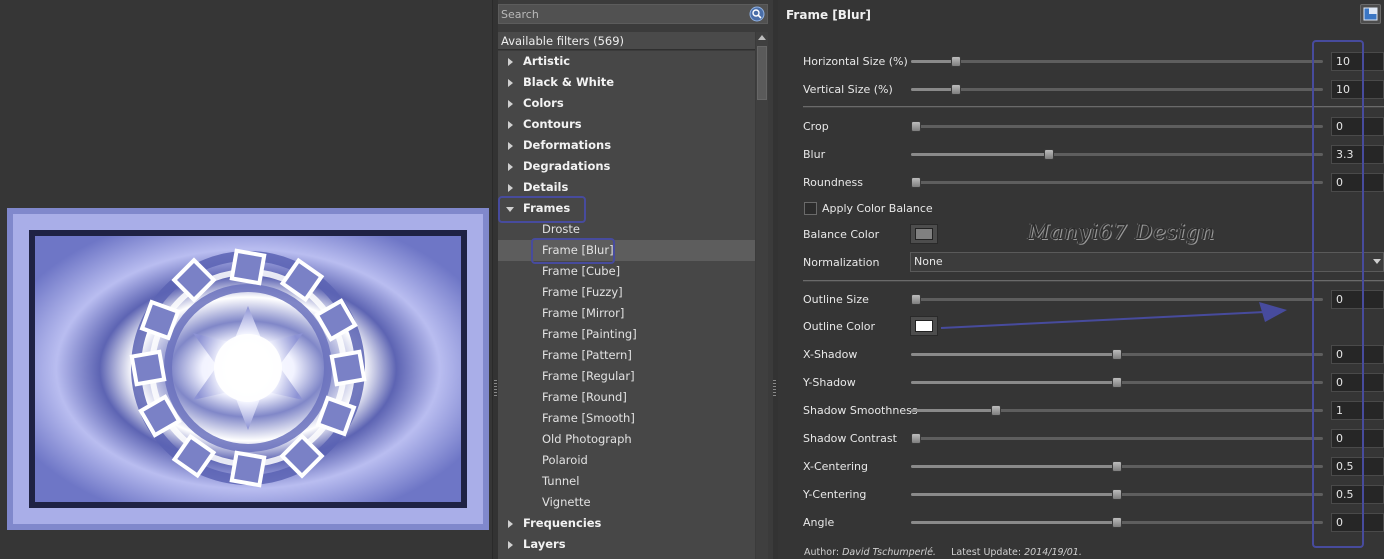 The height and width of the screenshot is (559, 1384). I want to click on outline-color-button, so click(924, 326).